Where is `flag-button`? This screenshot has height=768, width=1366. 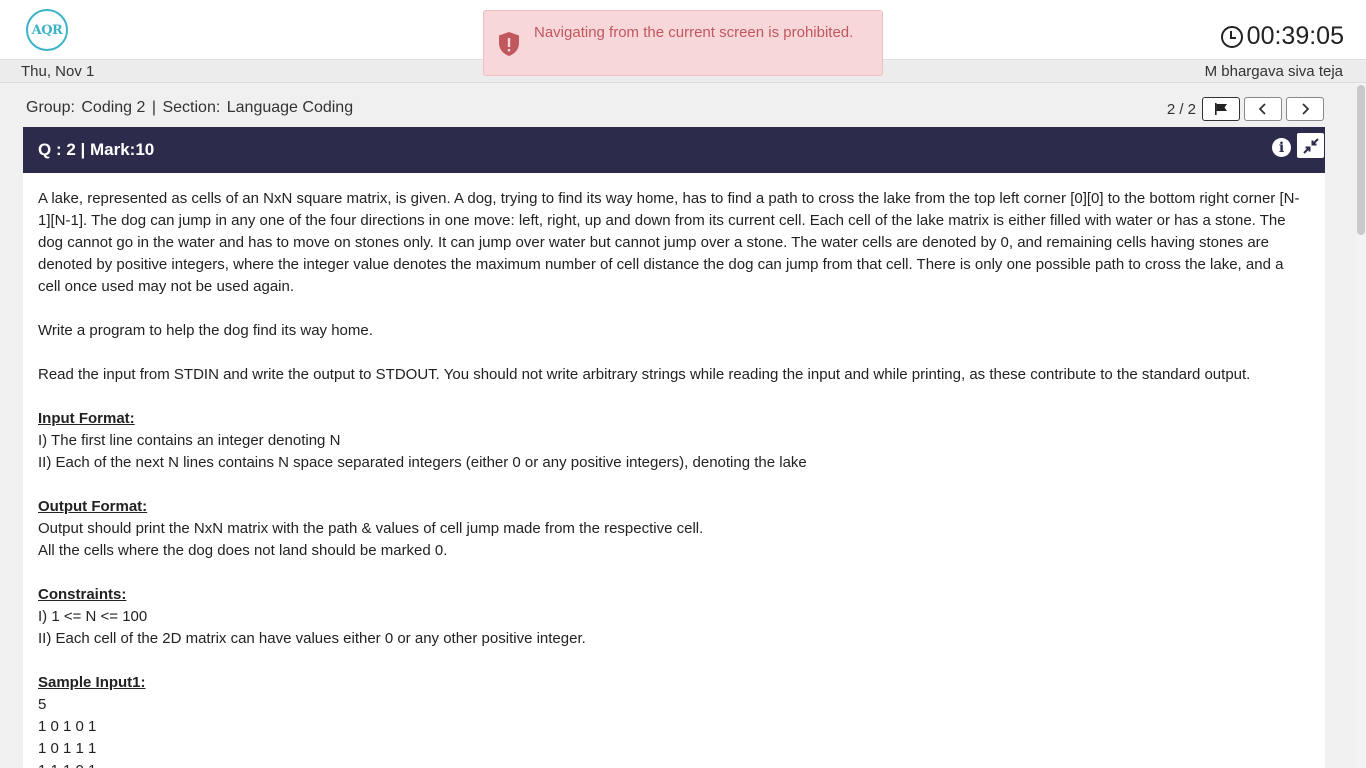 flag-button is located at coordinates (1221, 109).